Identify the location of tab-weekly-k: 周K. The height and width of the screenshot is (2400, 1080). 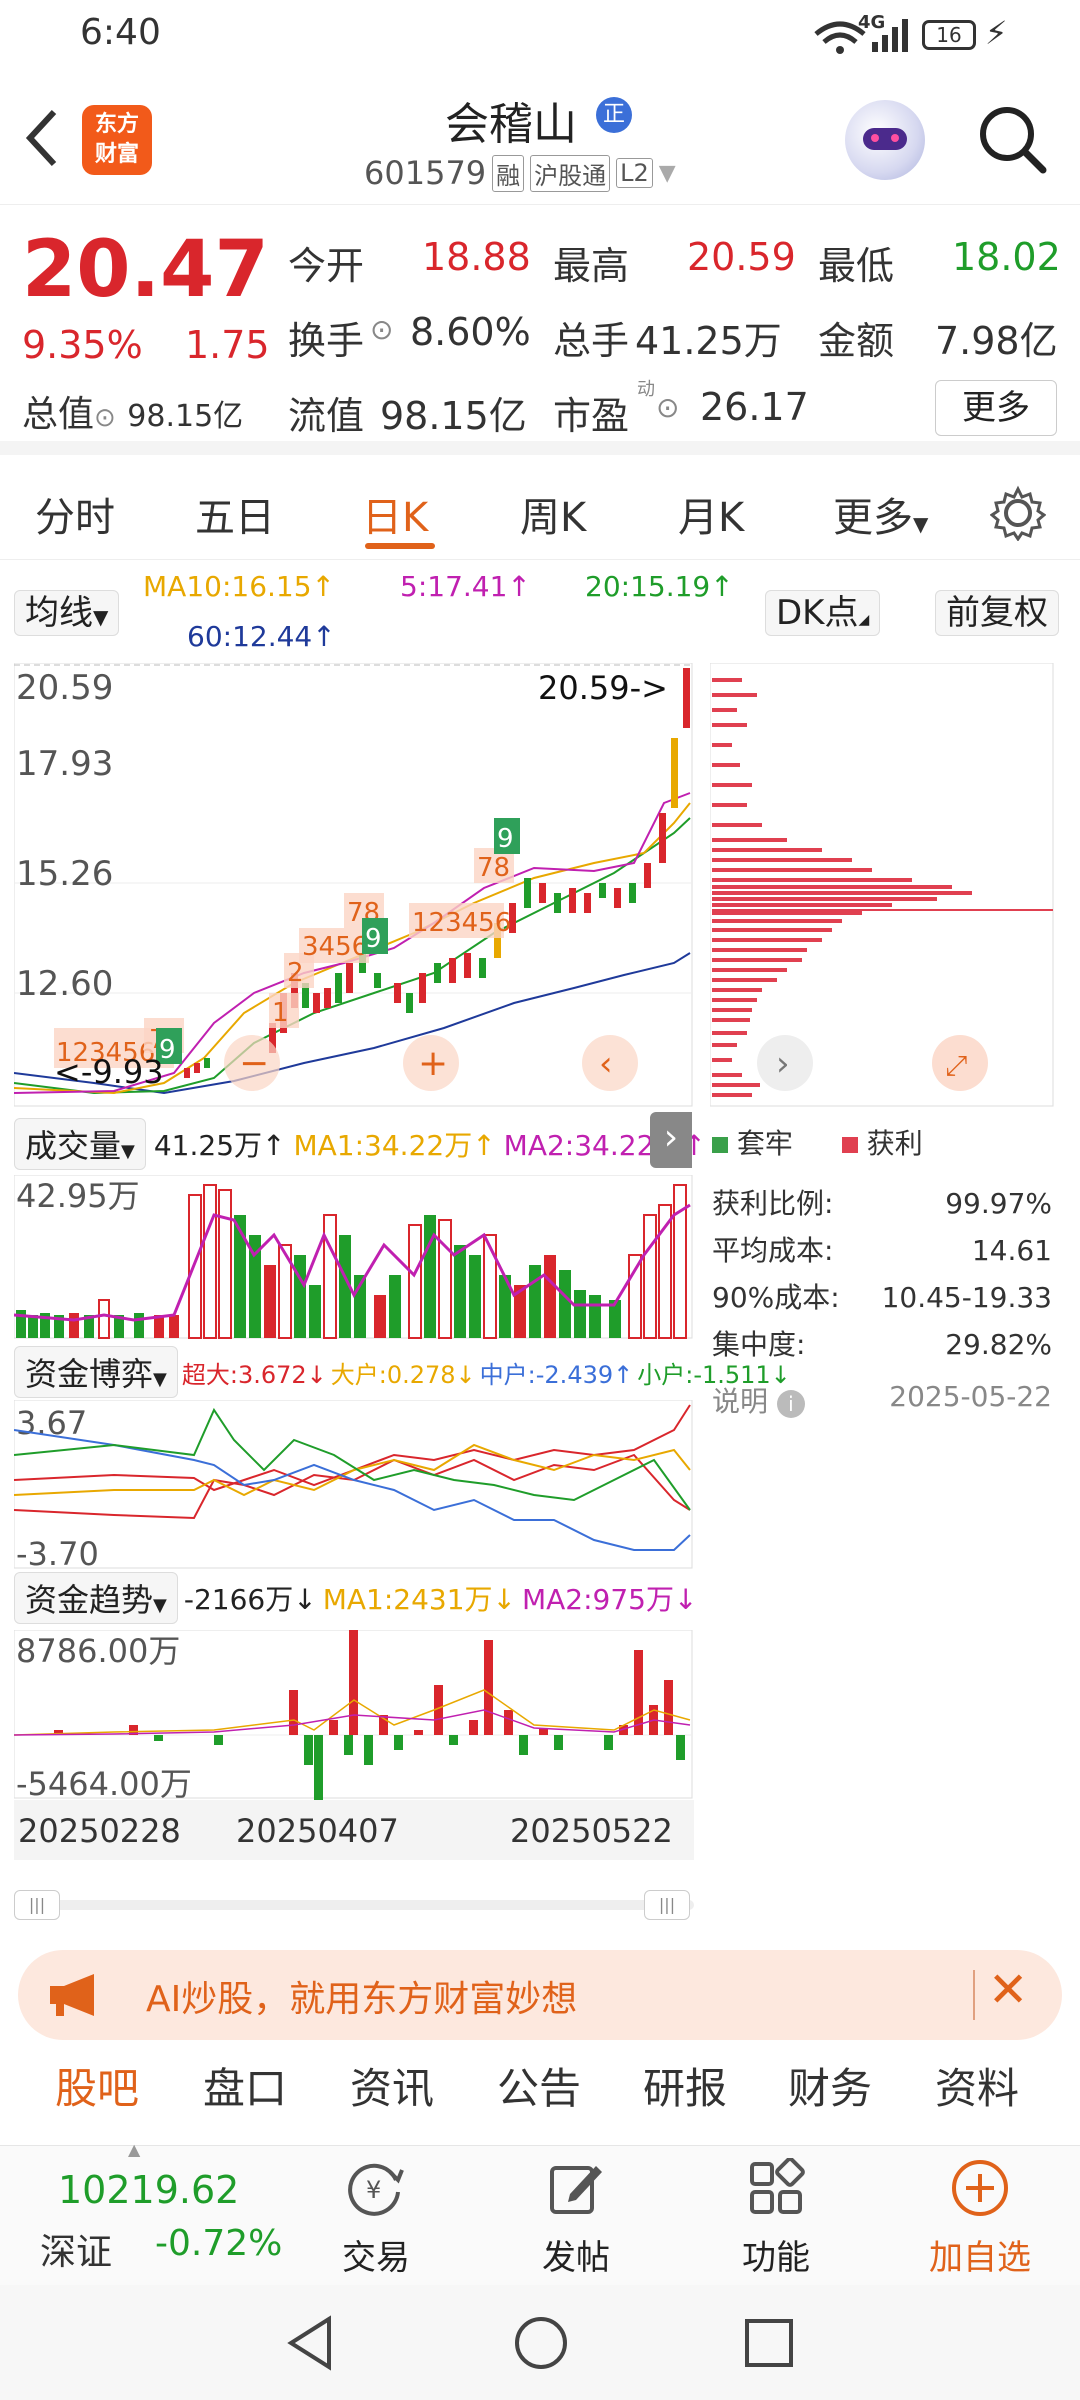
(553, 514).